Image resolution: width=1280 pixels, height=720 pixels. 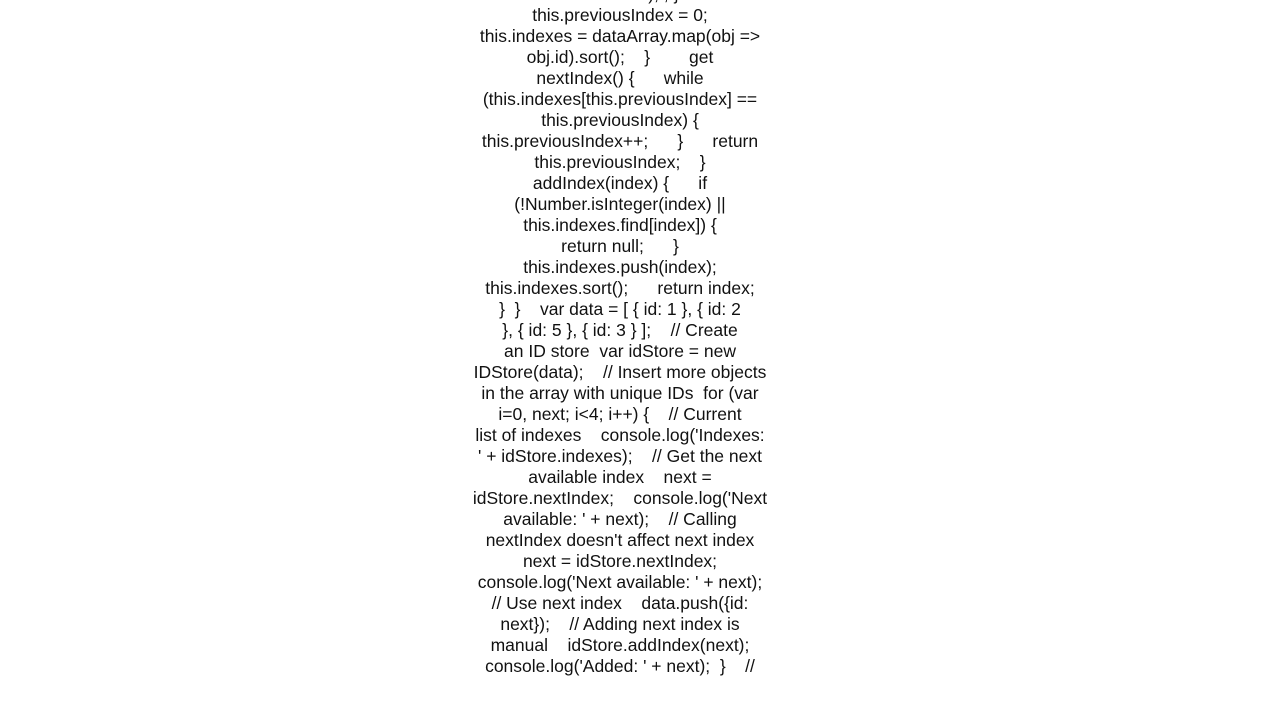 I want to click on code-line: IDStore(data); // Insert more objects, so click(x=620, y=372).